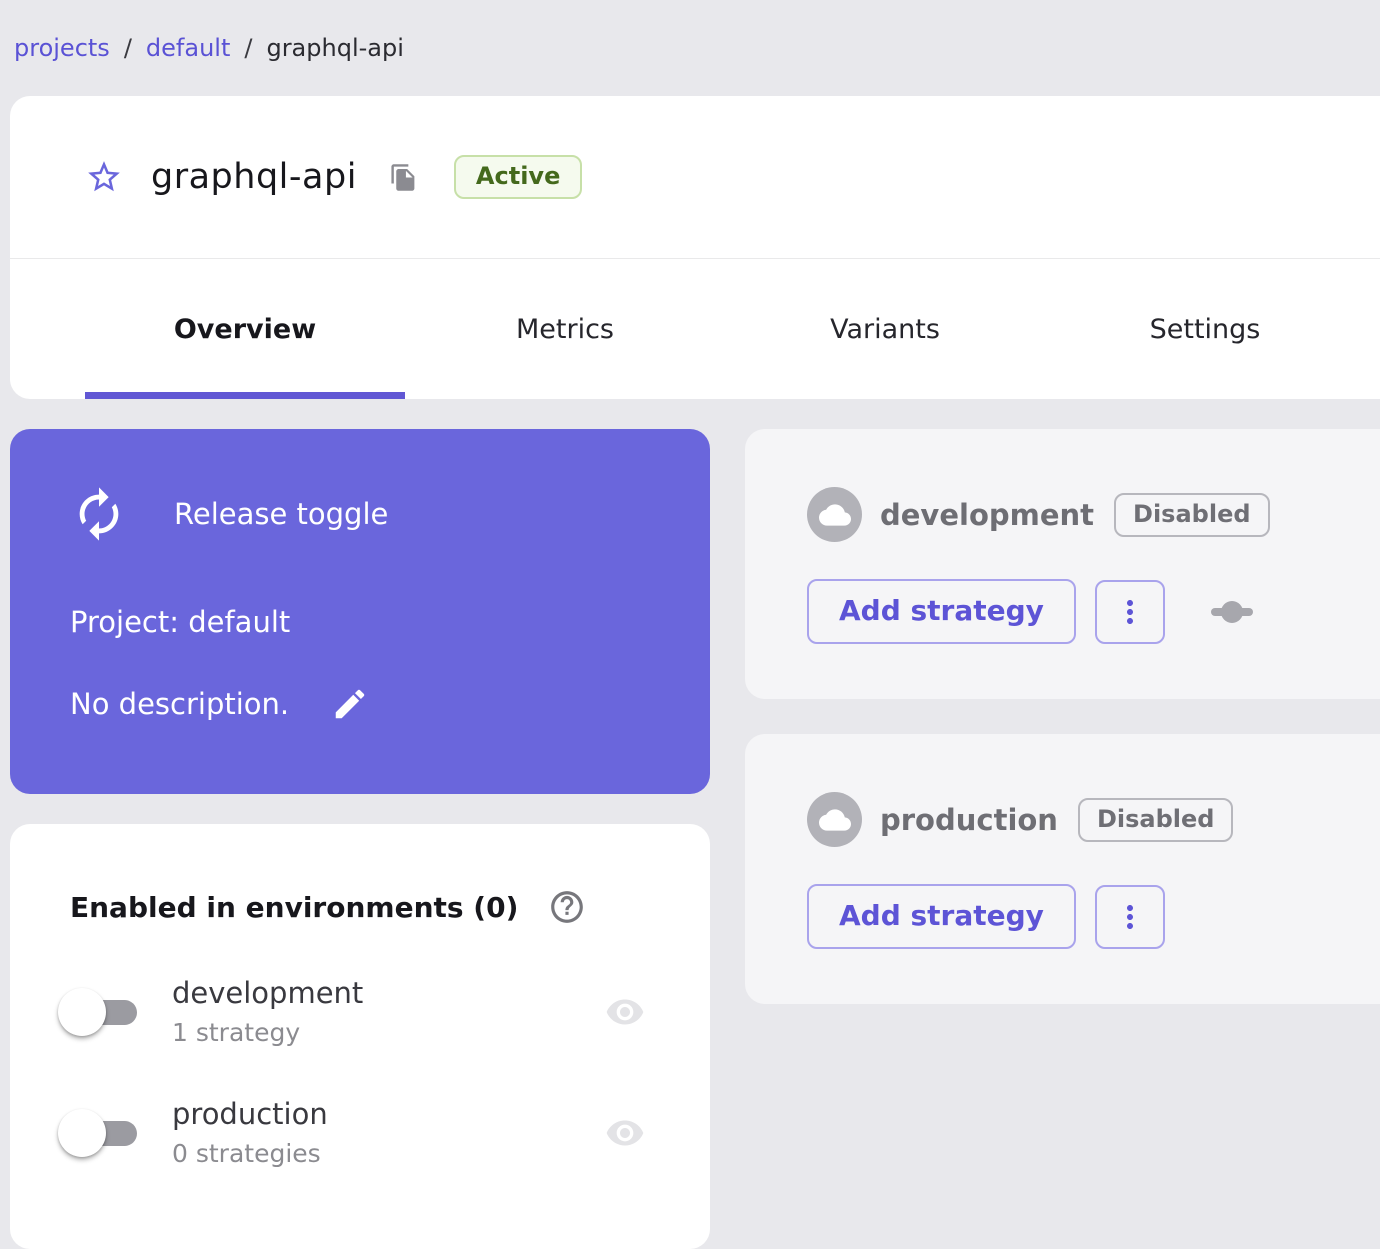 The width and height of the screenshot is (1380, 1249). I want to click on description-row: No description., so click(365, 704).